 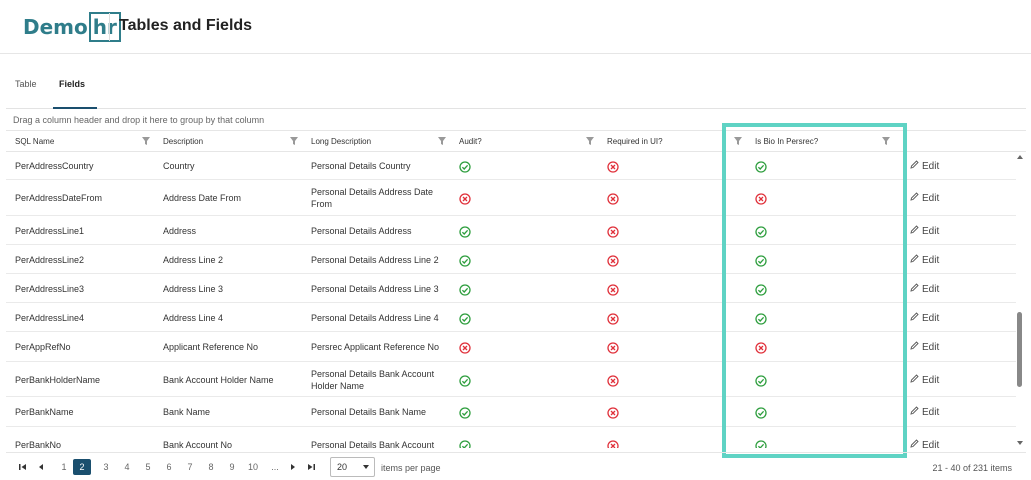 I want to click on page-number-button: 3, so click(x=106, y=467).